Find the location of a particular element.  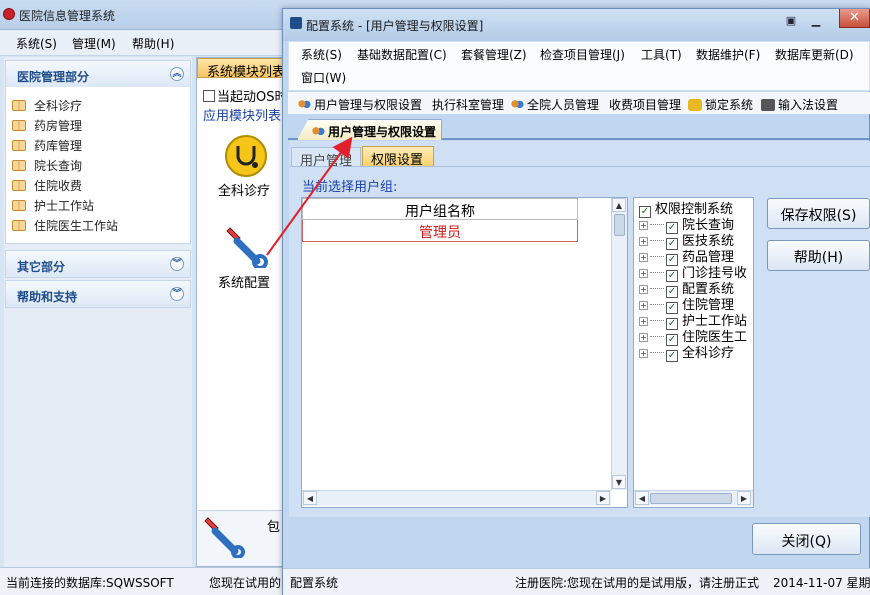

sidebar-item: 住院收费 is located at coordinates (47, 185).